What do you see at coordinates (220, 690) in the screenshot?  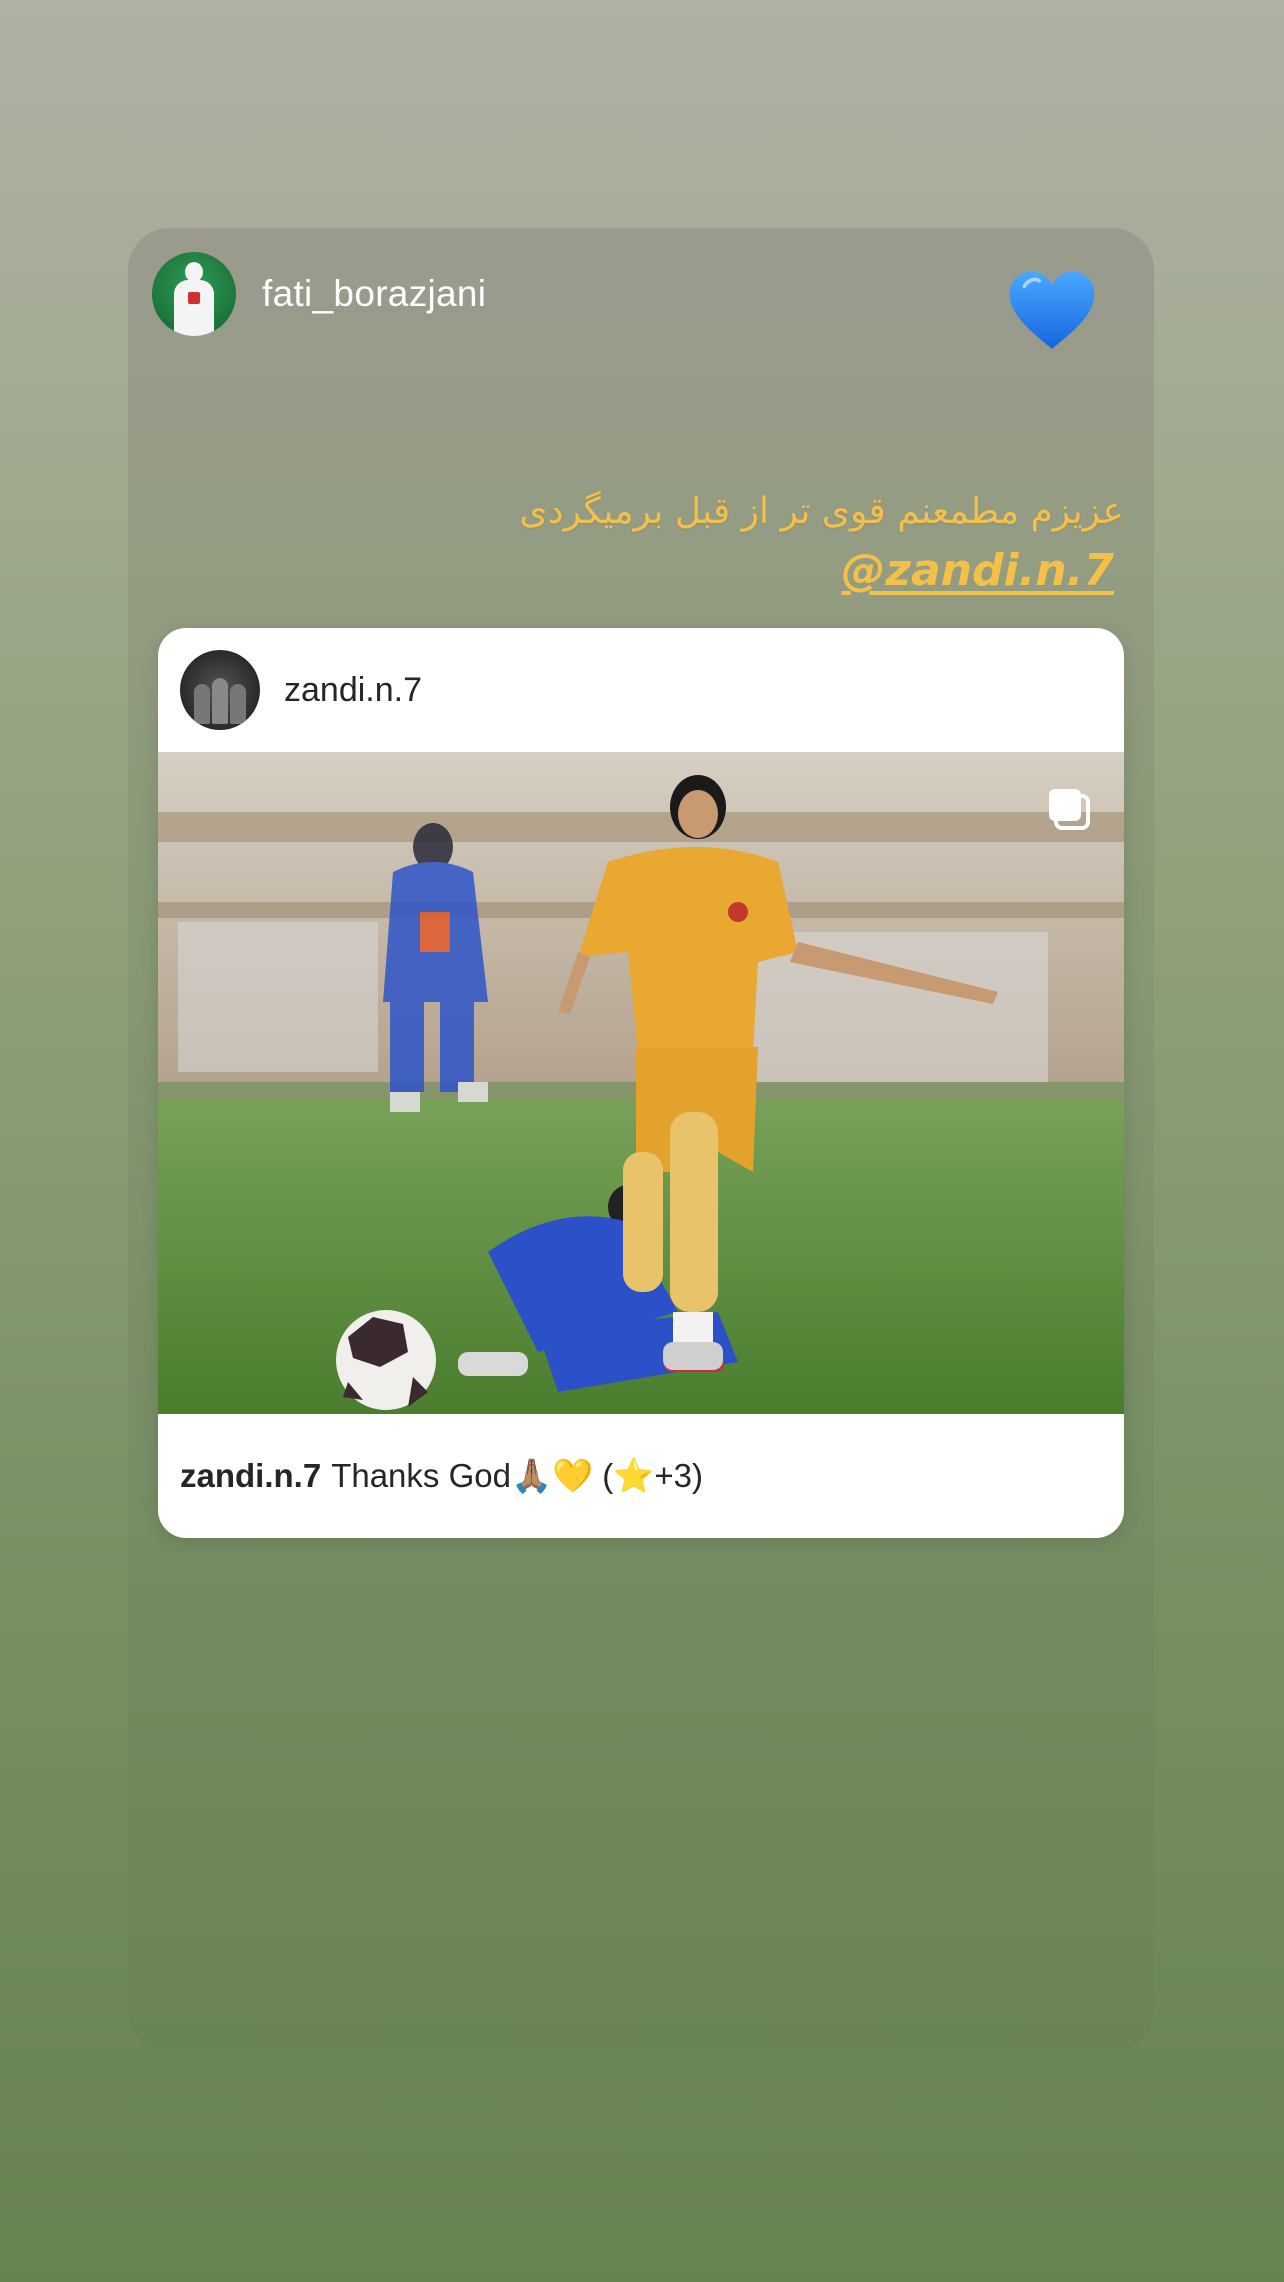 I see `post-author-avatar` at bounding box center [220, 690].